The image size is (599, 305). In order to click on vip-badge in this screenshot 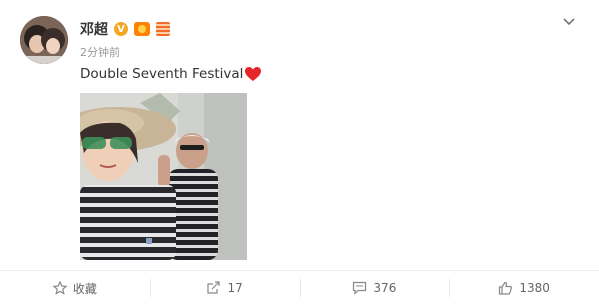, I will do `click(163, 29)`.